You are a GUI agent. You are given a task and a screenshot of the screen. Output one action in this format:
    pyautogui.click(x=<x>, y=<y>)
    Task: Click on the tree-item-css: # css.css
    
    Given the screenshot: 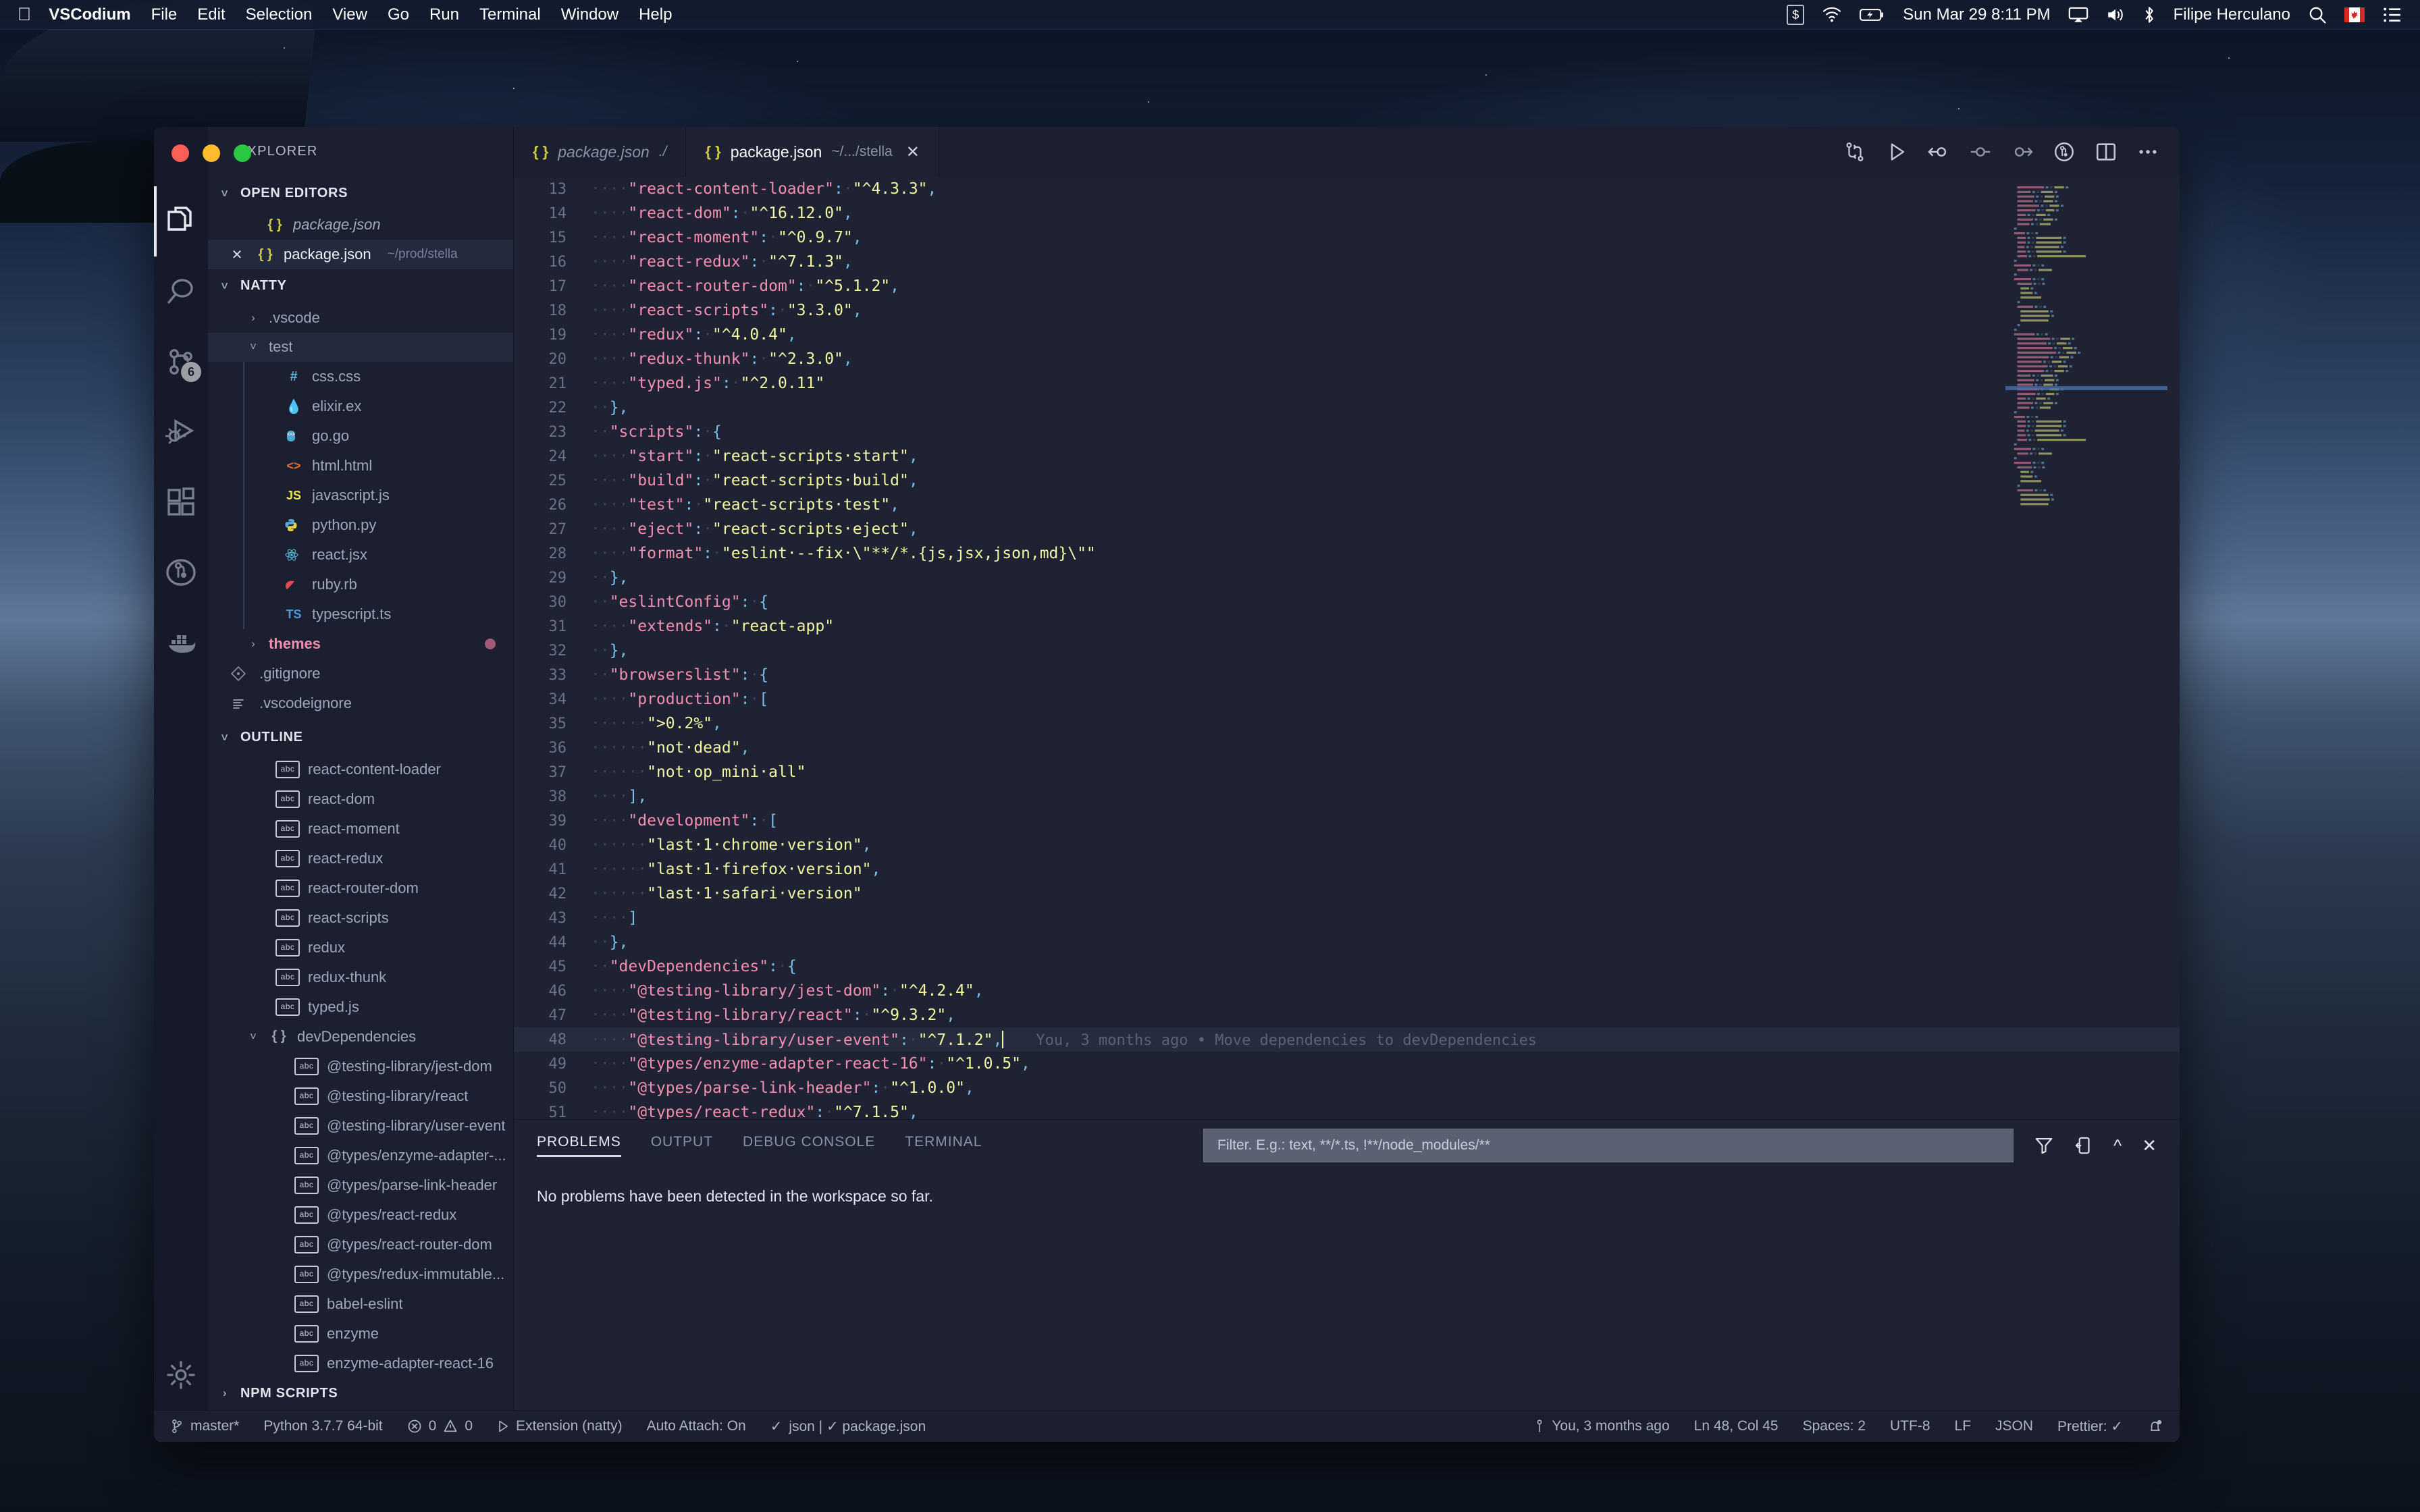 What is the action you would take?
    pyautogui.click(x=360, y=377)
    